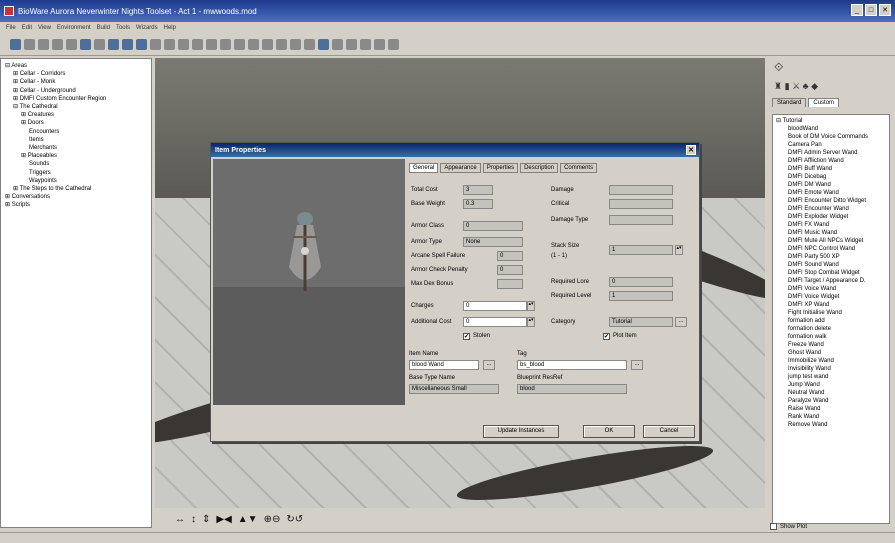  Describe the element at coordinates (206, 519) in the screenshot. I see `pan-icon: ⇕` at that location.